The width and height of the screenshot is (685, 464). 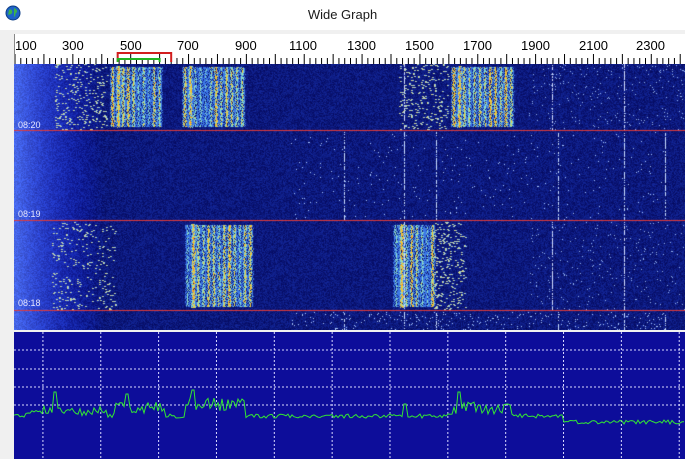 What do you see at coordinates (593, 45) in the screenshot?
I see `frequency-label: 2100` at bounding box center [593, 45].